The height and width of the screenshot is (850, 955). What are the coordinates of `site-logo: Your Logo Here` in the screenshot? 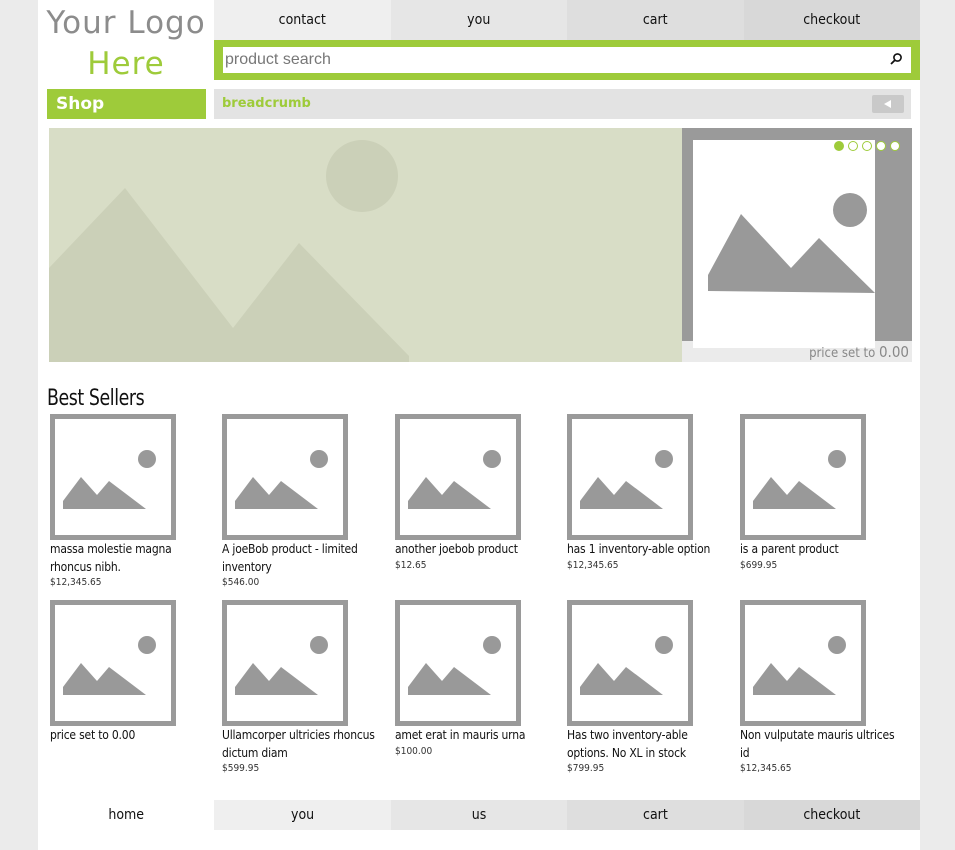 It's located at (126, 44).